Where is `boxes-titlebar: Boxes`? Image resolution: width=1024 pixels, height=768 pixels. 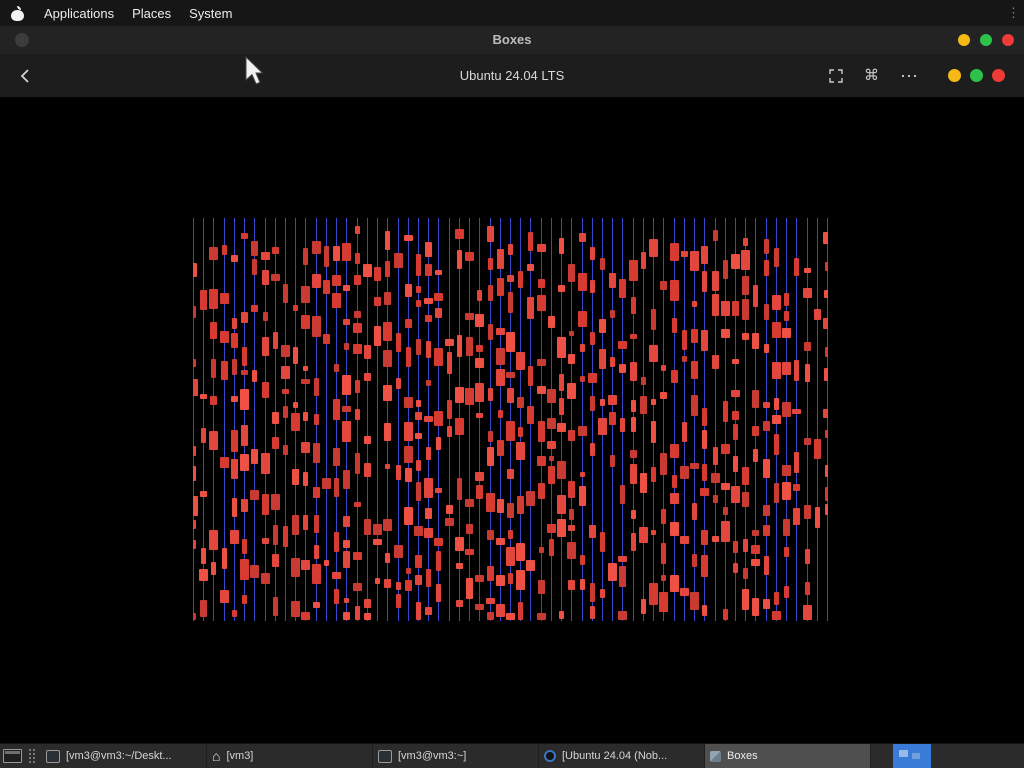 boxes-titlebar: Boxes is located at coordinates (512, 40).